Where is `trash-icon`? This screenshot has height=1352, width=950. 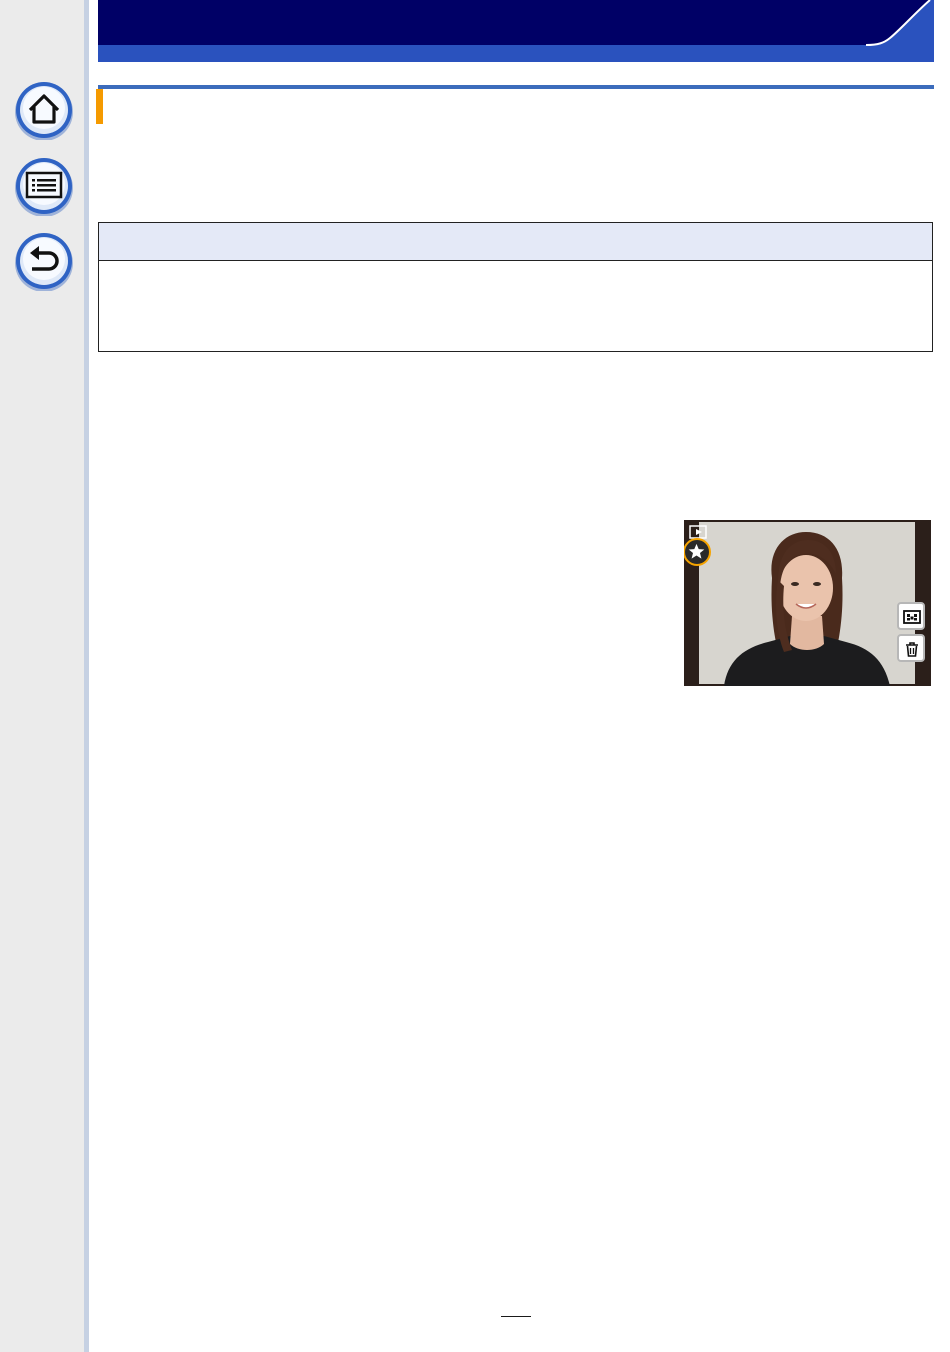 trash-icon is located at coordinates (912, 649).